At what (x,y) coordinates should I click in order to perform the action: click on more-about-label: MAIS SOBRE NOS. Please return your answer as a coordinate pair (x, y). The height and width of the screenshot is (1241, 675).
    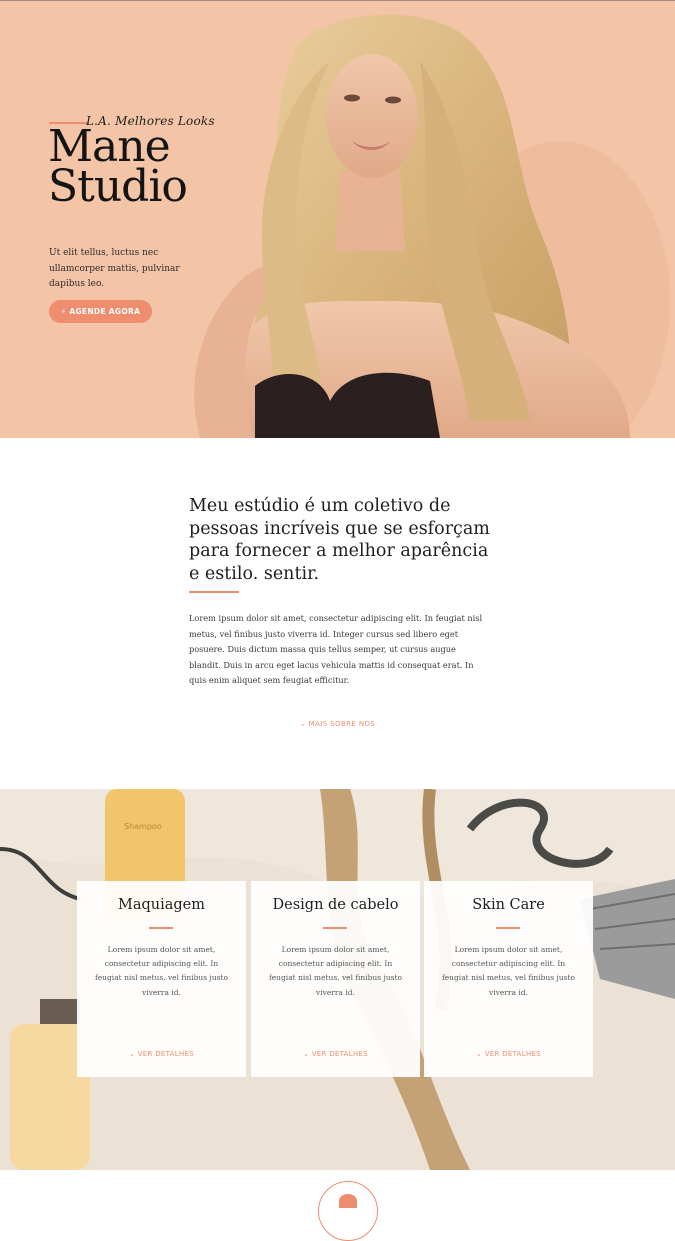
    Looking at the image, I should click on (342, 724).